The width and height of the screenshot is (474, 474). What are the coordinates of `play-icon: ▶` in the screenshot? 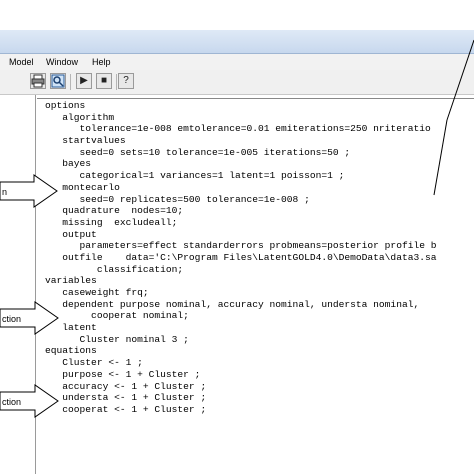 It's located at (84, 81).